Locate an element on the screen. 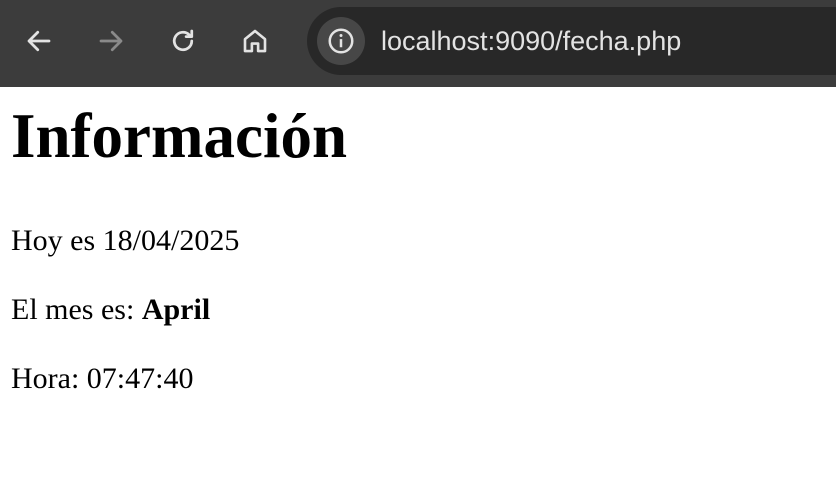 The height and width of the screenshot is (494, 836). date-line: Hoy es 18/04/2025 is located at coordinates (125, 240).